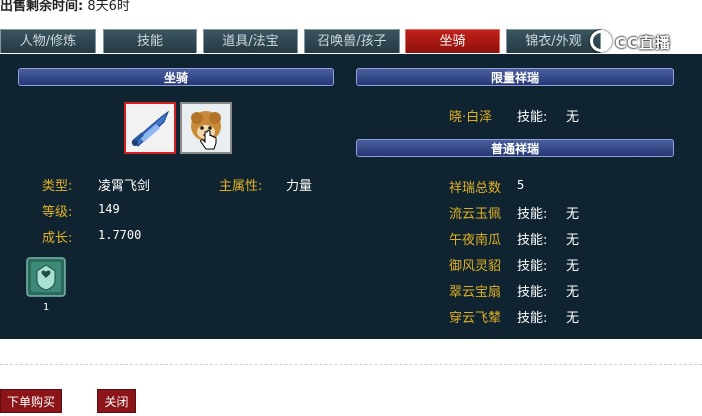 This screenshot has height=416, width=702. I want to click on normal-header: 普通祥瑞, so click(515, 148).